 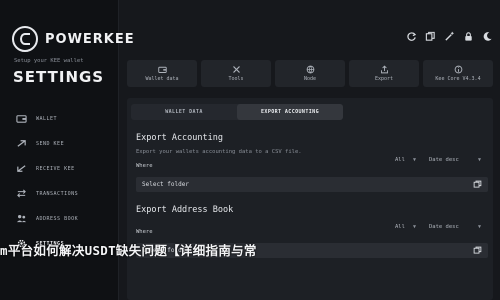 I want to click on sidebar-item-label: TRANSACTIONS, so click(x=57, y=193).